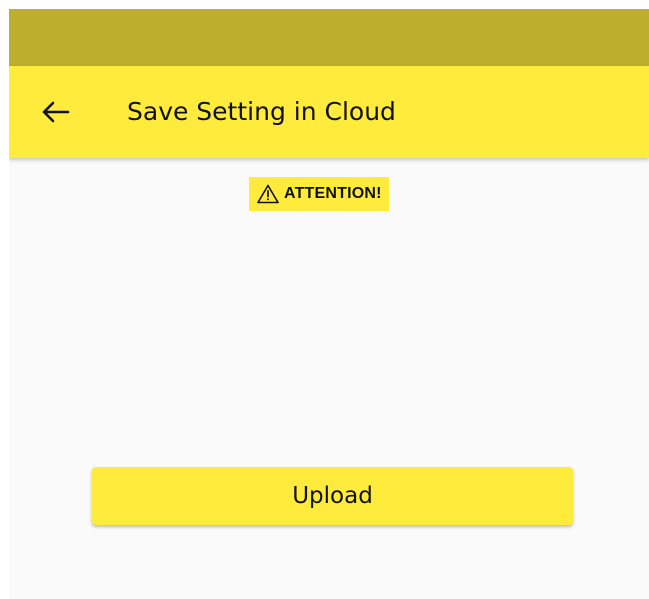 This screenshot has height=599, width=649. Describe the element at coordinates (333, 193) in the screenshot. I see `attention-label: ATTENTION!` at that location.